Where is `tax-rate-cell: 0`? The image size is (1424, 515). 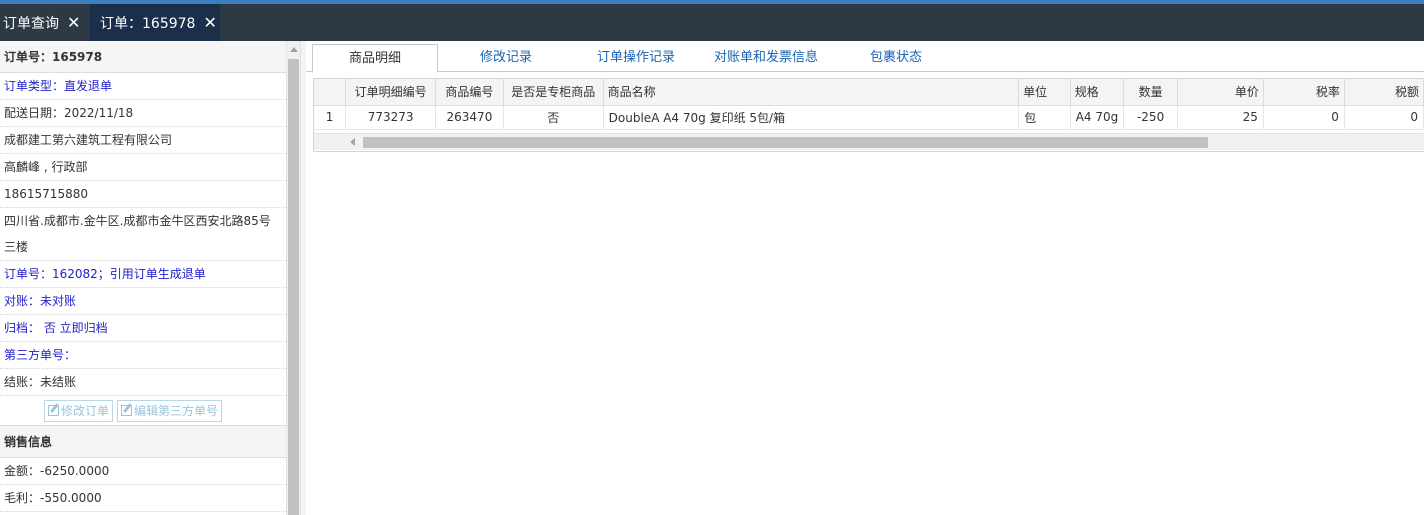 tax-rate-cell: 0 is located at coordinates (1304, 117).